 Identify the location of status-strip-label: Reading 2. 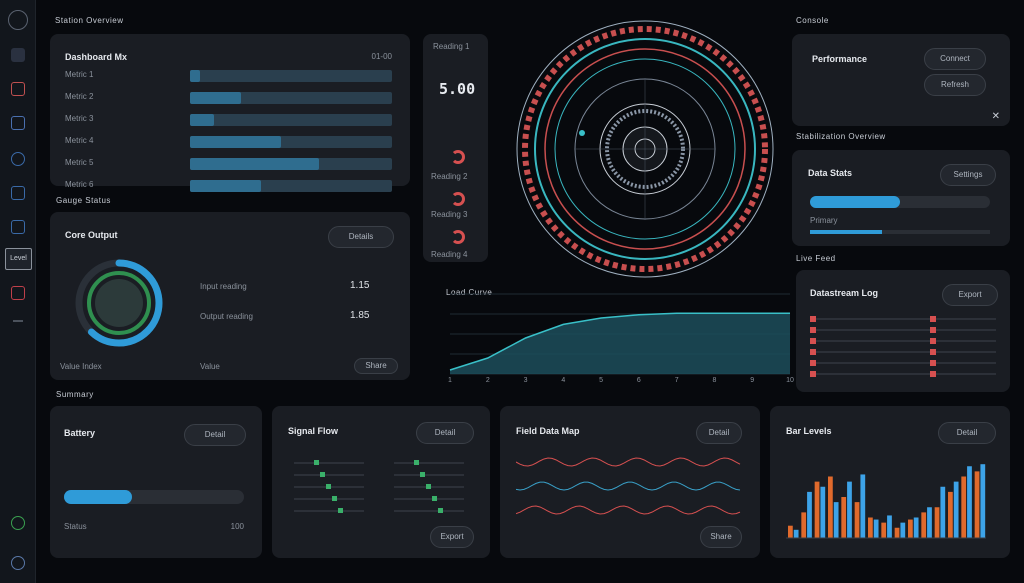
(449, 176).